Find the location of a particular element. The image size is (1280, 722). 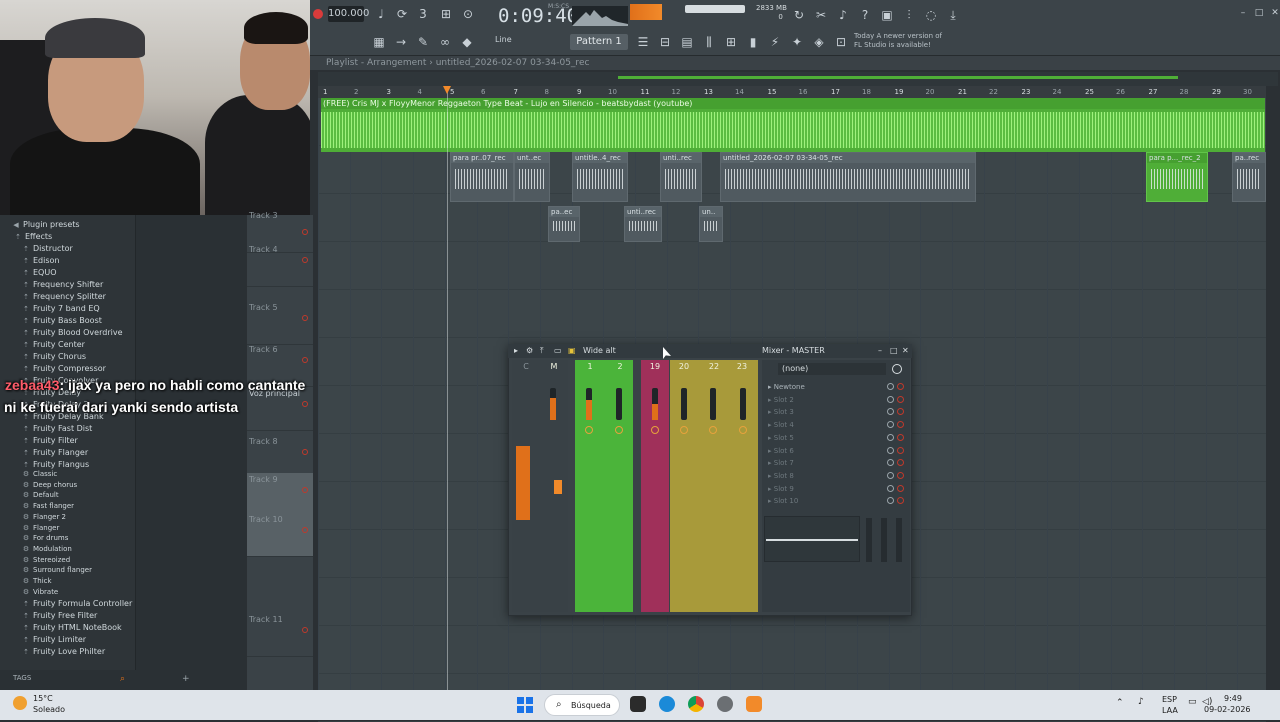

effect-slot: ▸ Slot 5 is located at coordinates (838, 438).